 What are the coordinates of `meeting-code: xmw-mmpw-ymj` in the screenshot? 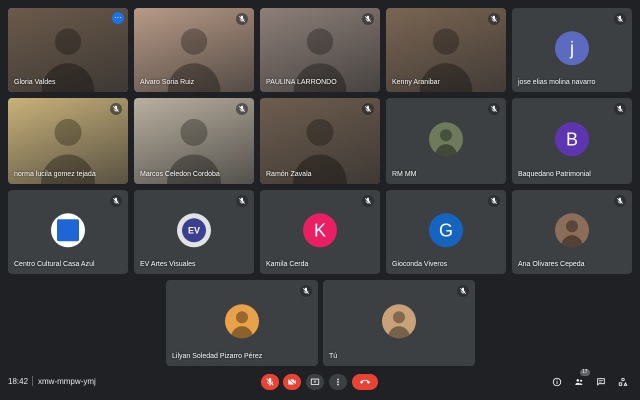 It's located at (67, 381).